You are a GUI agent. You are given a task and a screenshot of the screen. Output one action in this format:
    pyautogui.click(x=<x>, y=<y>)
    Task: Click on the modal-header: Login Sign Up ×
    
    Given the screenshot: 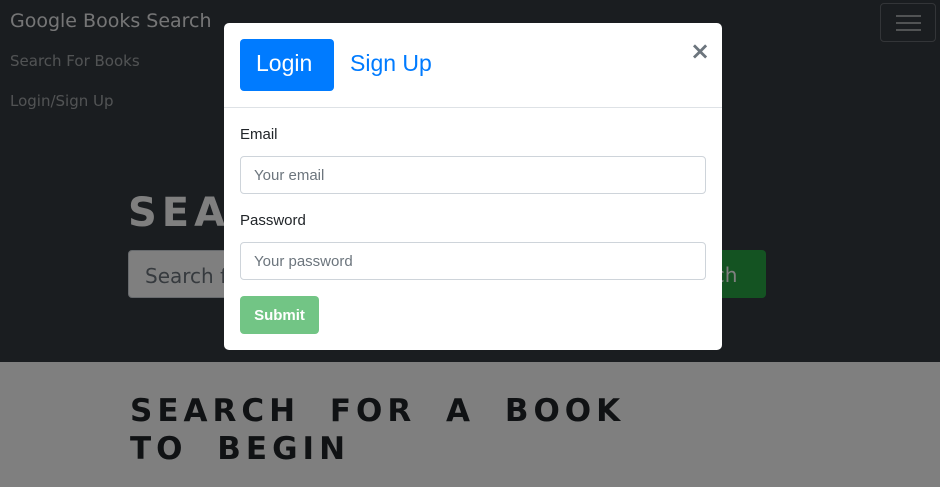 What is the action you would take?
    pyautogui.click(x=473, y=65)
    